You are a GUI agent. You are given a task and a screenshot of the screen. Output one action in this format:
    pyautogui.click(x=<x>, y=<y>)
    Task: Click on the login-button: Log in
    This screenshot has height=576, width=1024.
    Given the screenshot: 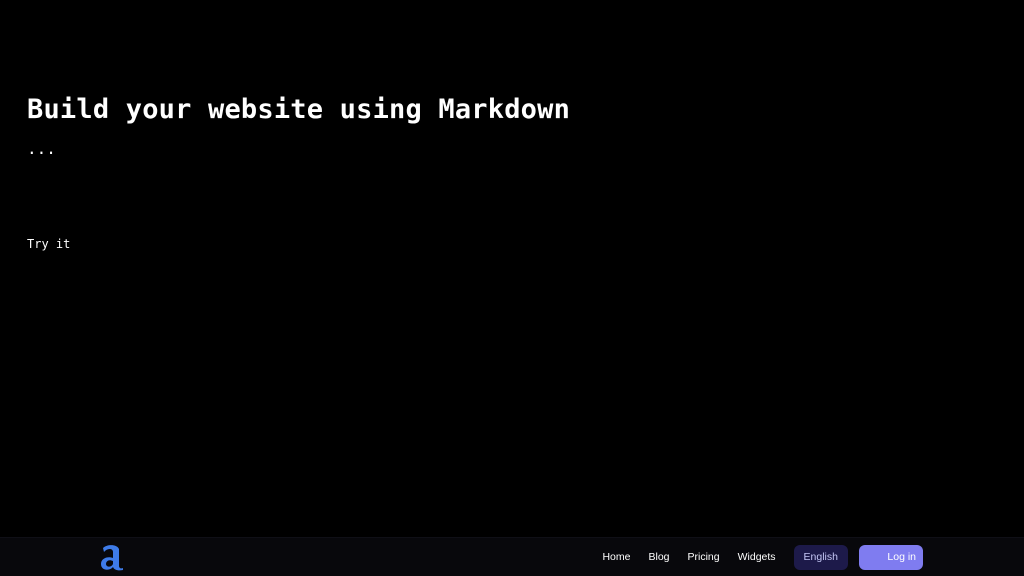 What is the action you would take?
    pyautogui.click(x=891, y=557)
    